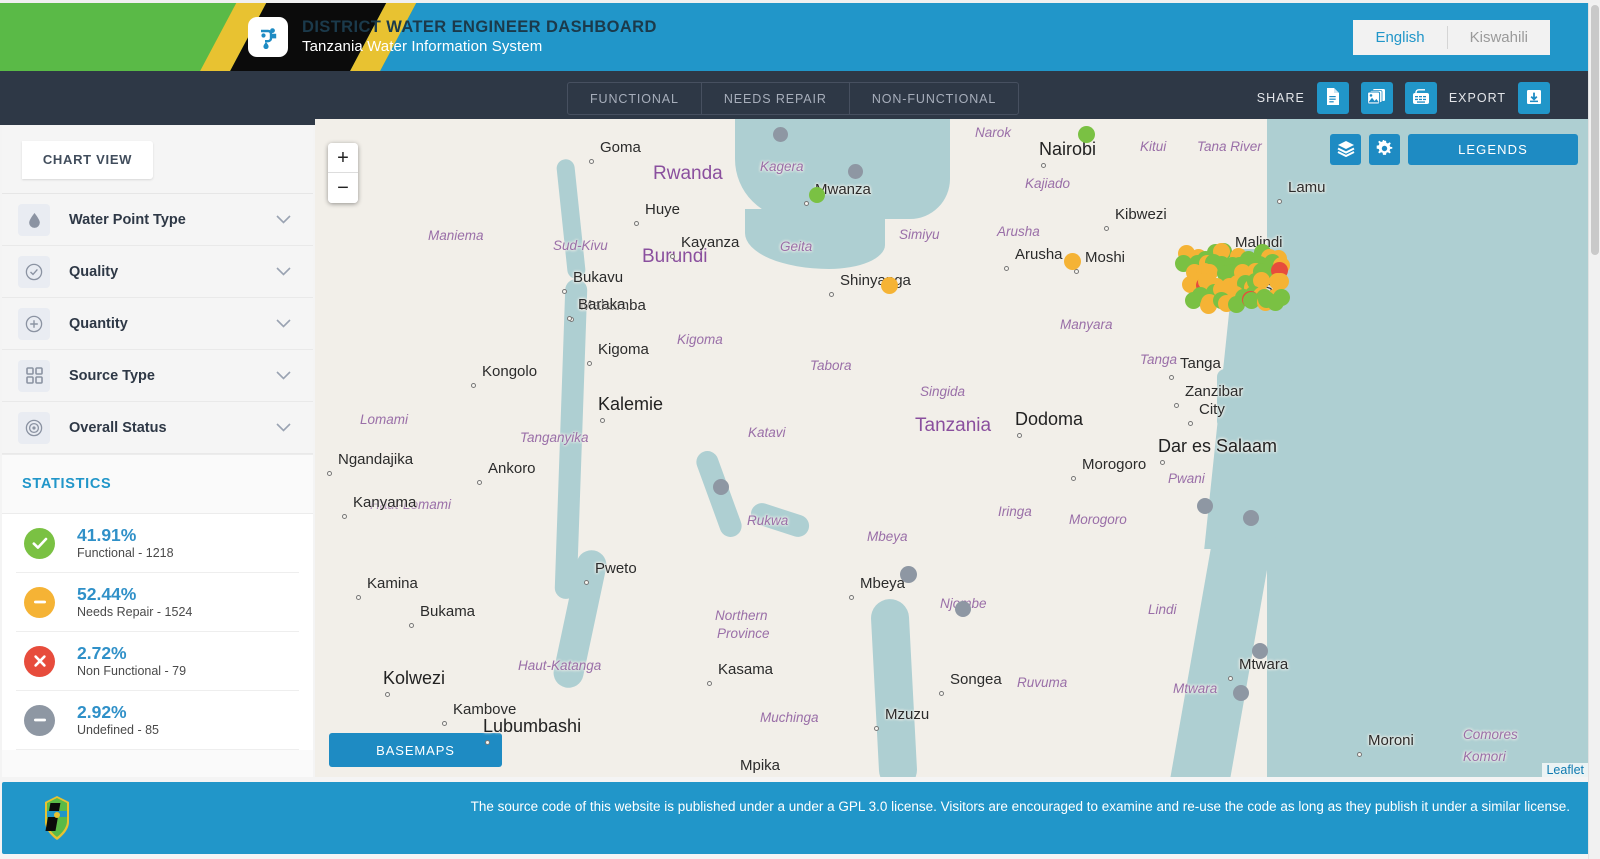 The width and height of the screenshot is (1600, 859). I want to click on map-region-label: Mbeya, so click(887, 536).